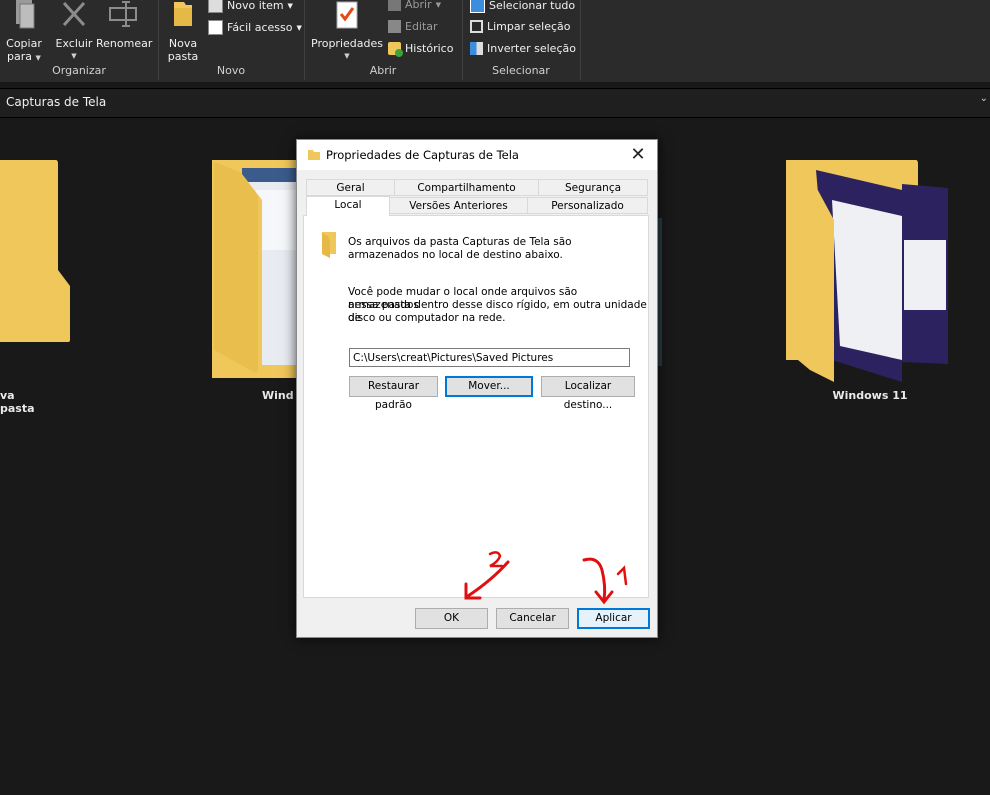 The height and width of the screenshot is (795, 990). Describe the element at coordinates (56, 102) in the screenshot. I see `address-path: Capturas de Tela` at that location.